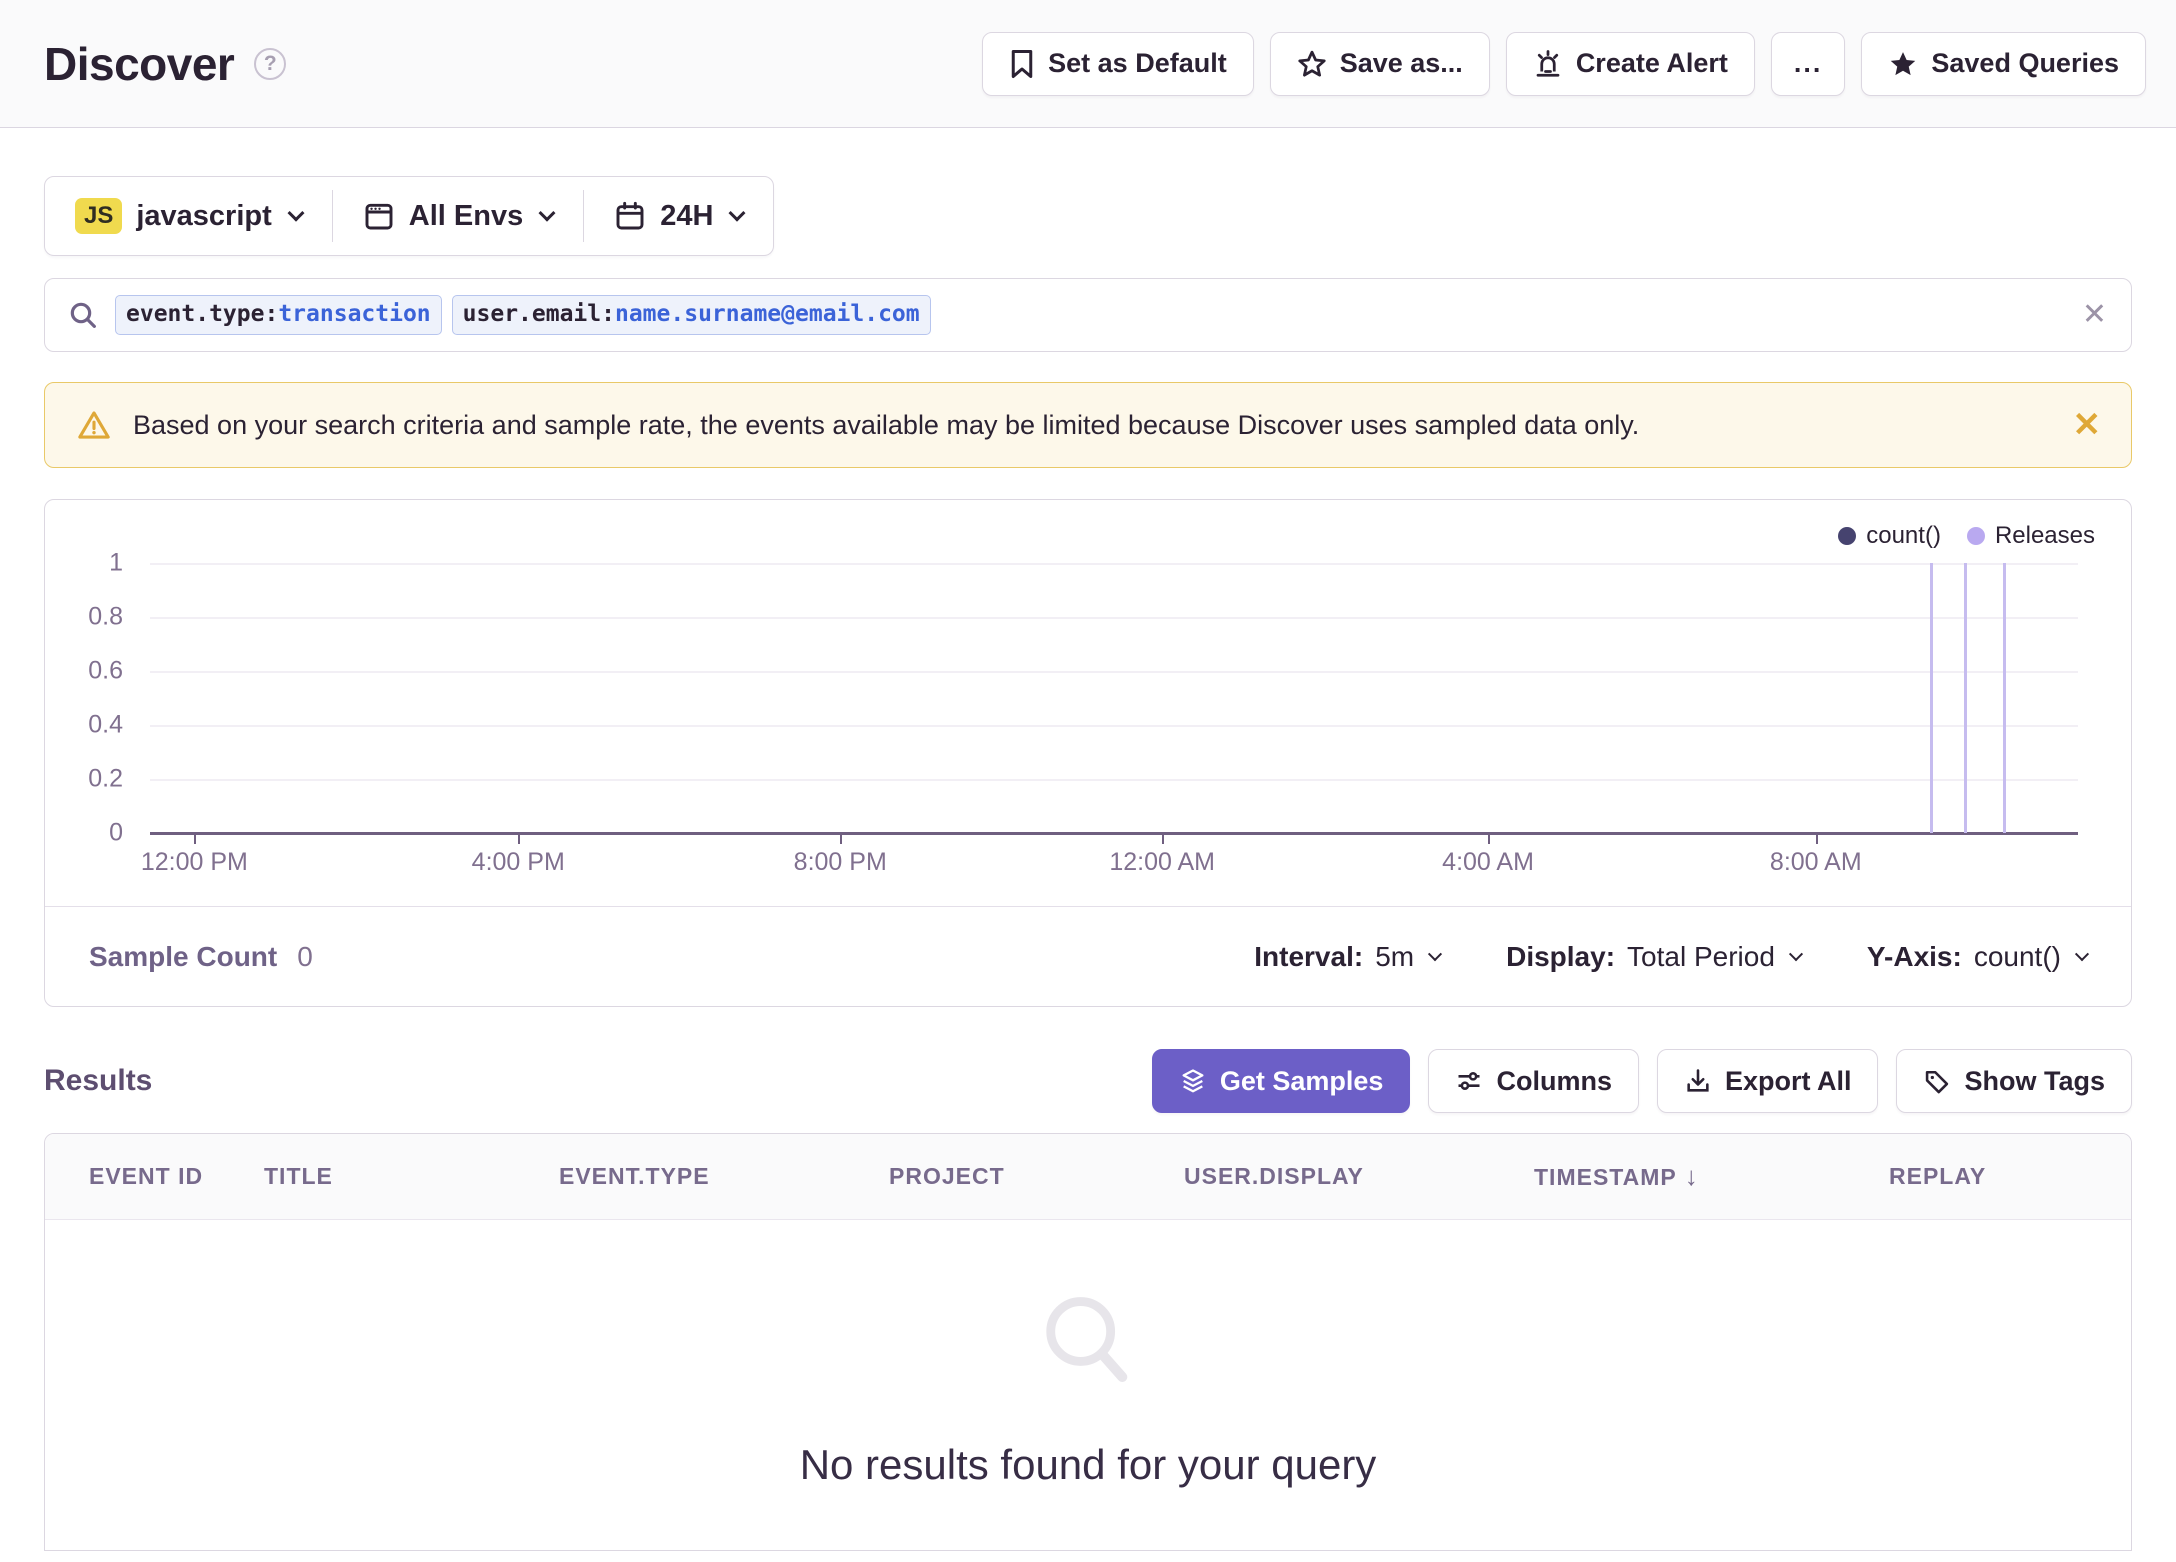  I want to click on column-header-title: TITLE, so click(411, 1176).